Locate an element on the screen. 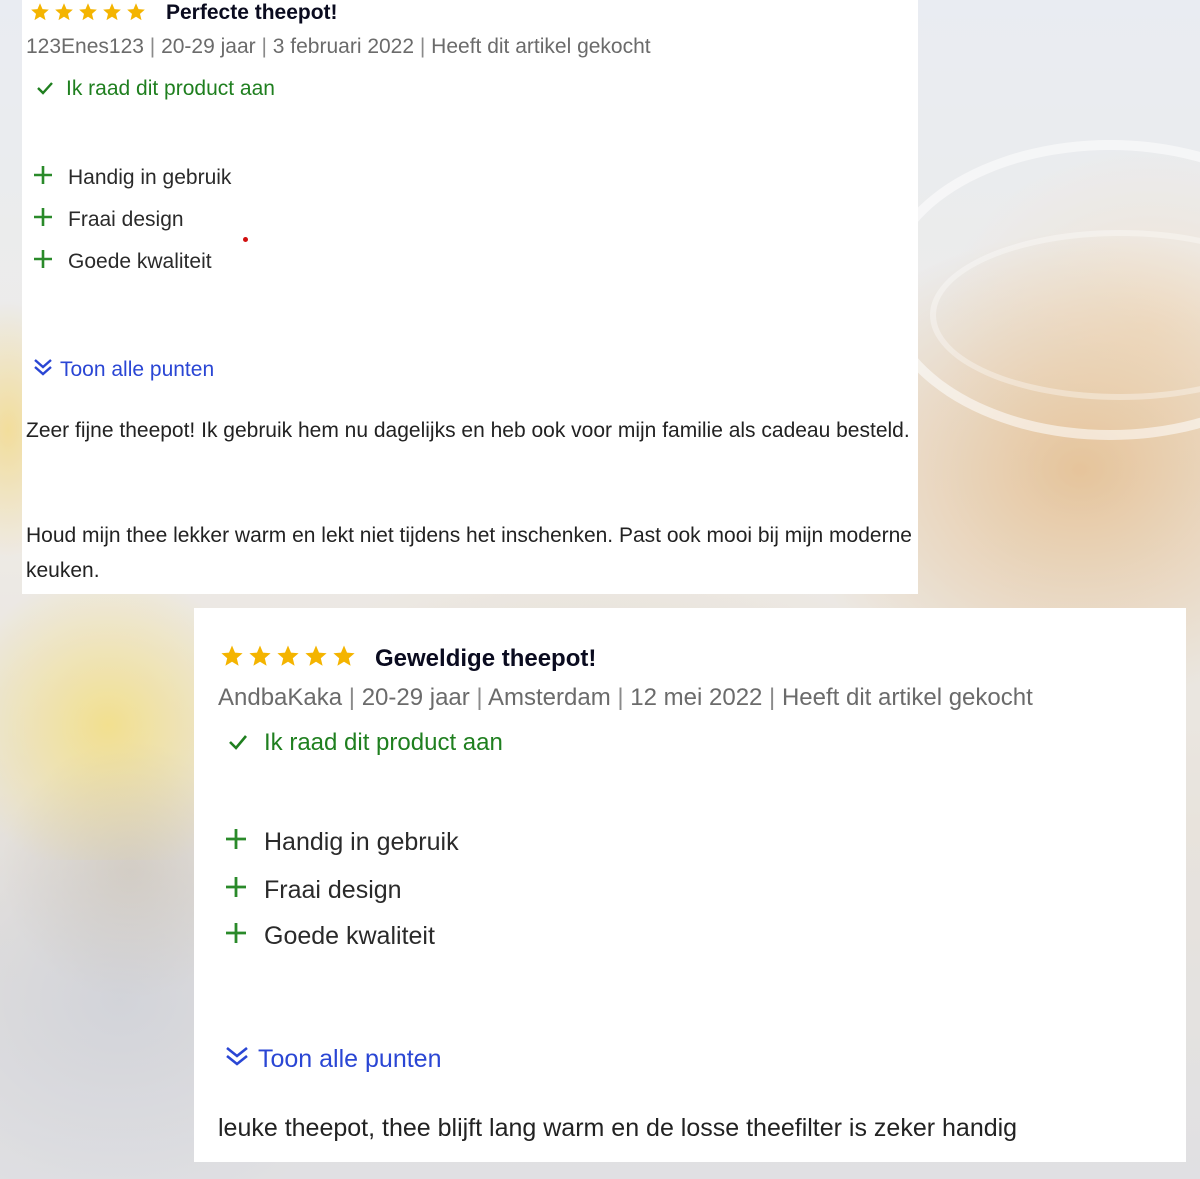 The image size is (1200, 1179). review-title: Geweldige theepot! is located at coordinates (486, 658).